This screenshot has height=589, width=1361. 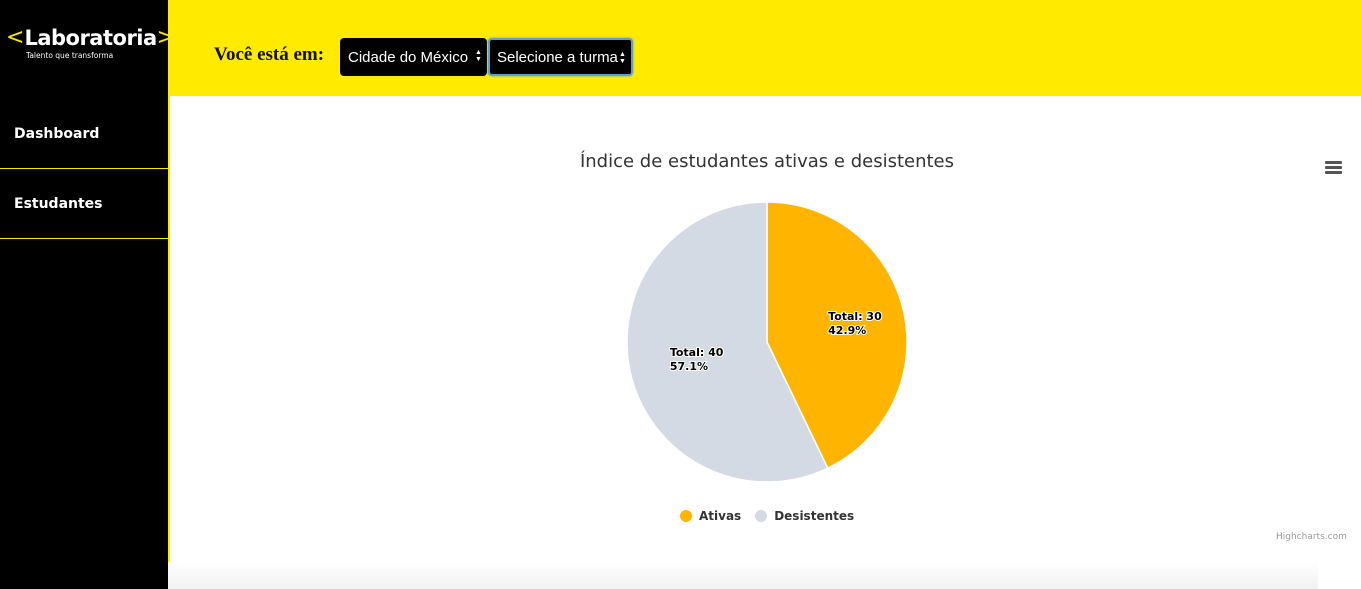 I want to click on legend-item-desistentes: Desistentes, so click(x=804, y=516).